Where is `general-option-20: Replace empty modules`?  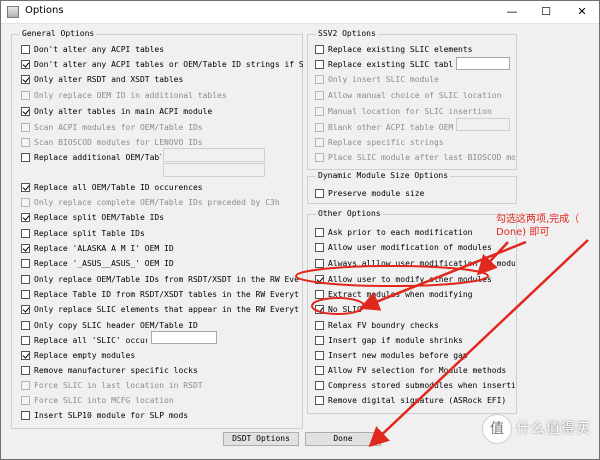 general-option-20: Replace empty modules is located at coordinates (162, 355).